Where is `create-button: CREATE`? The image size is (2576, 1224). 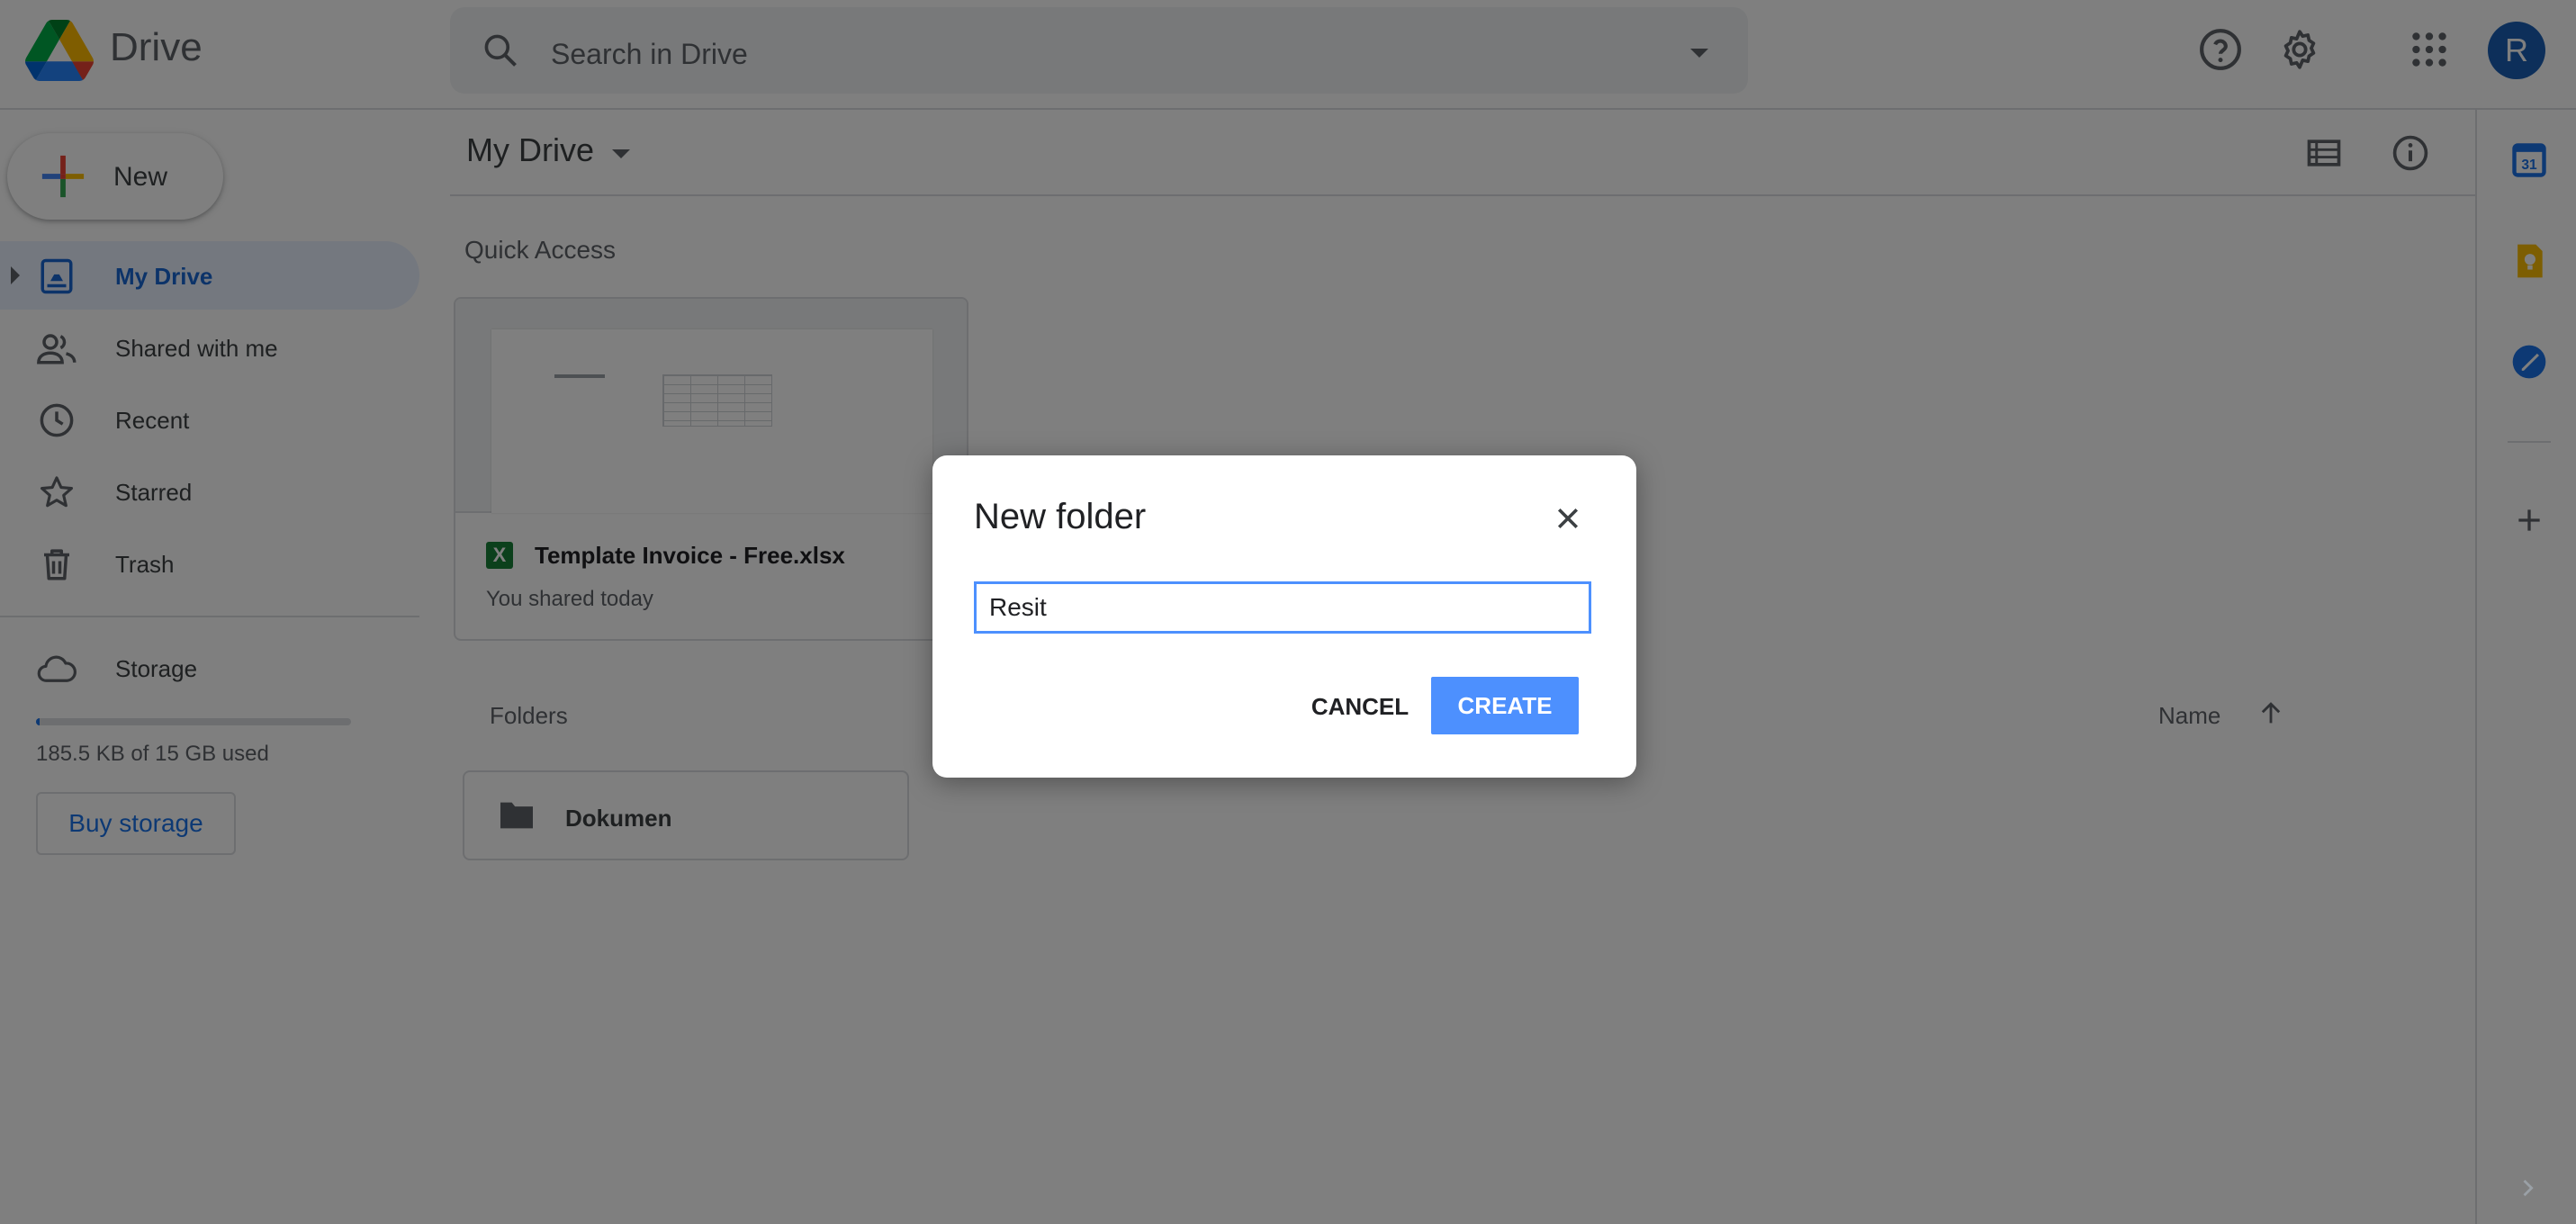
create-button: CREATE is located at coordinates (1505, 705).